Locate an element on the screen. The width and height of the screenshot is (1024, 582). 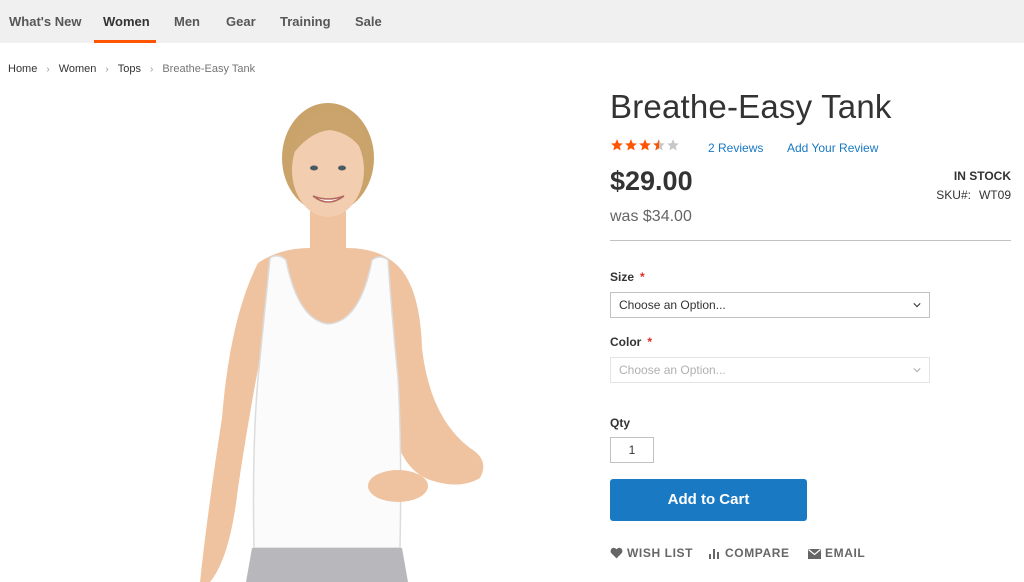
qty-label: Qty is located at coordinates (620, 423).